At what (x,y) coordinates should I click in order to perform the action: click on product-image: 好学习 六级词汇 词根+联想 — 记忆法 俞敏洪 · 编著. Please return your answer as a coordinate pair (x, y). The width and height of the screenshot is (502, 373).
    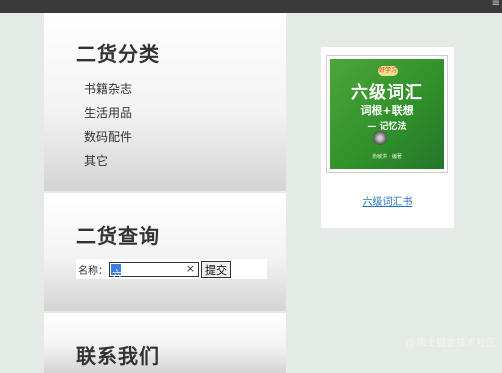
    Looking at the image, I should click on (387, 114).